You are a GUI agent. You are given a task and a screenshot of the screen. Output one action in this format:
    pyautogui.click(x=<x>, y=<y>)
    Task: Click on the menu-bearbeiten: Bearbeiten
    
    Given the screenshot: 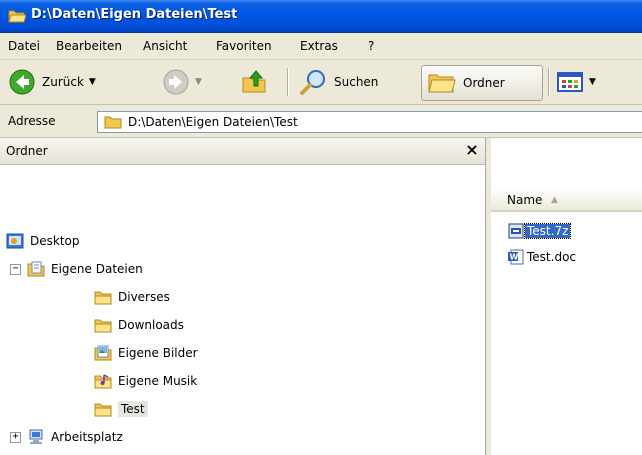 What is the action you would take?
    pyautogui.click(x=89, y=46)
    